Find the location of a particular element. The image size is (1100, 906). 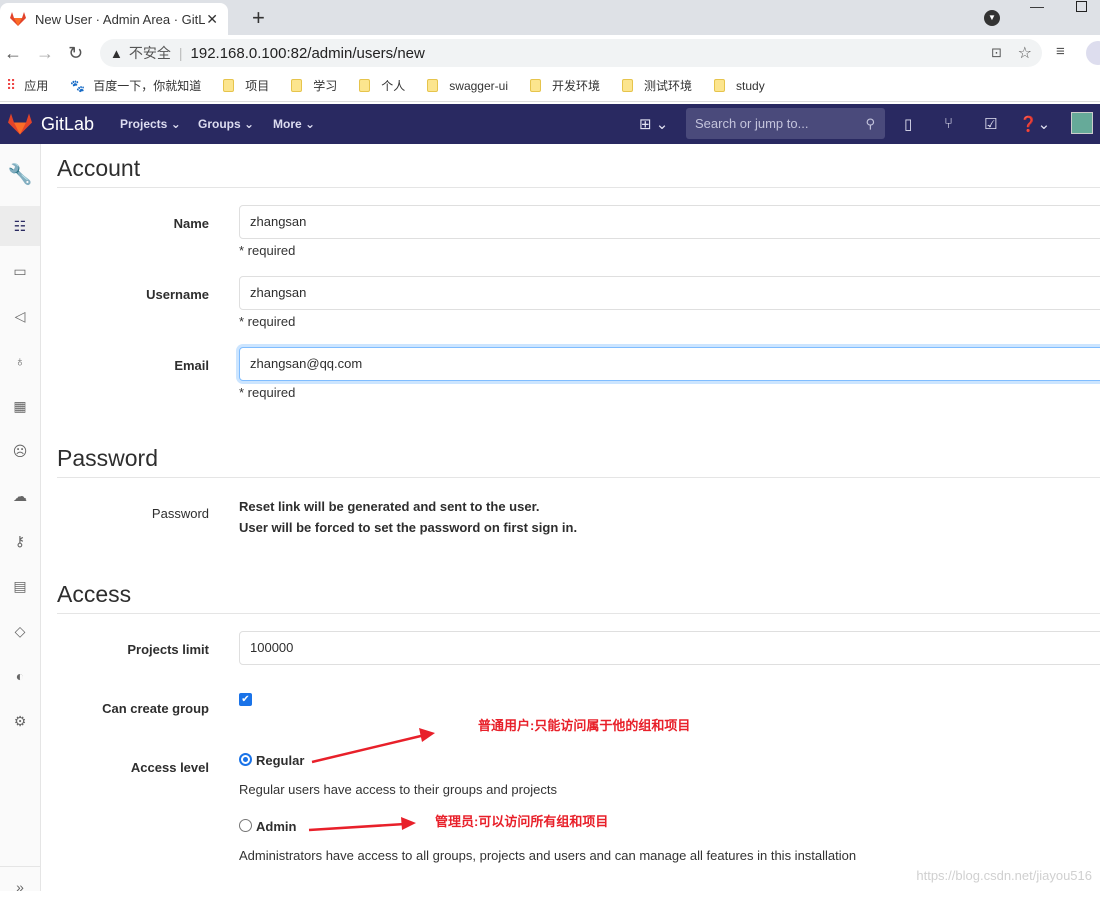

admin-arrow is located at coordinates (357, 827).